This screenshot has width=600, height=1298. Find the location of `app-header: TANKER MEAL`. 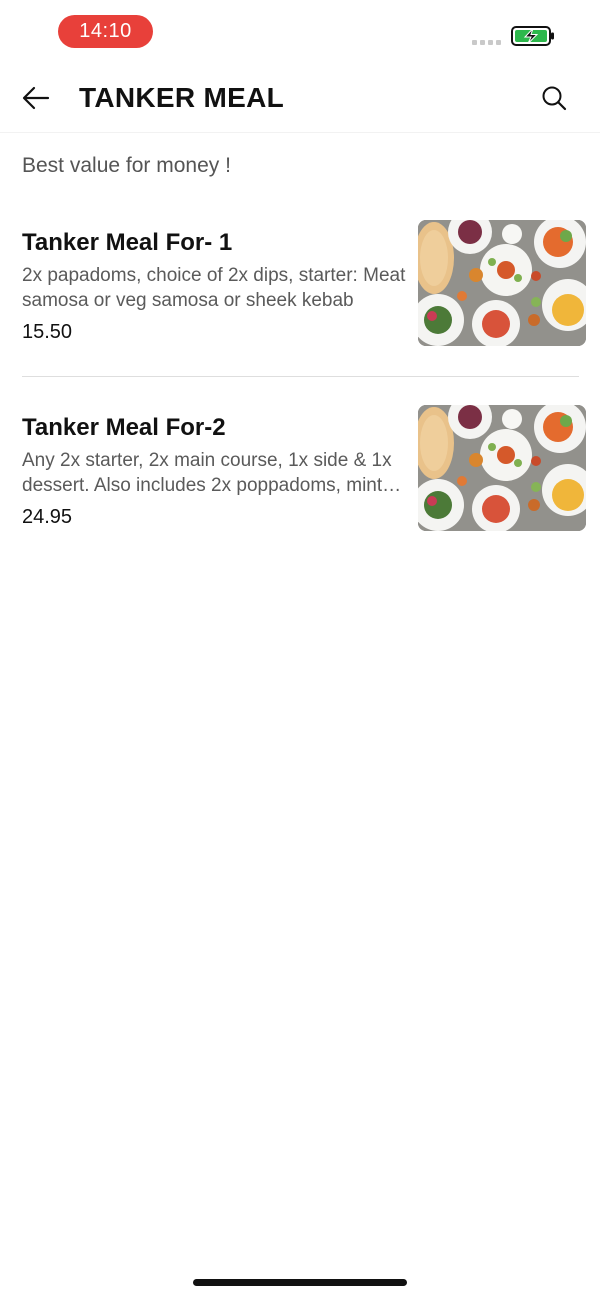

app-header: TANKER MEAL is located at coordinates (300, 98).